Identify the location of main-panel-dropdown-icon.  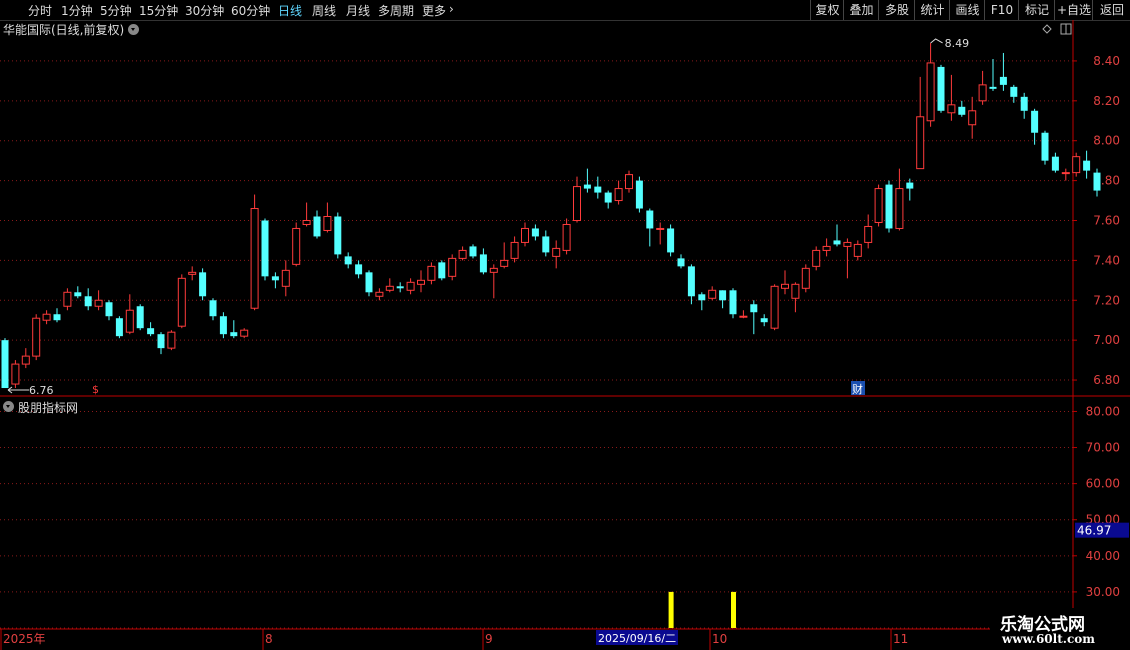
(133, 29).